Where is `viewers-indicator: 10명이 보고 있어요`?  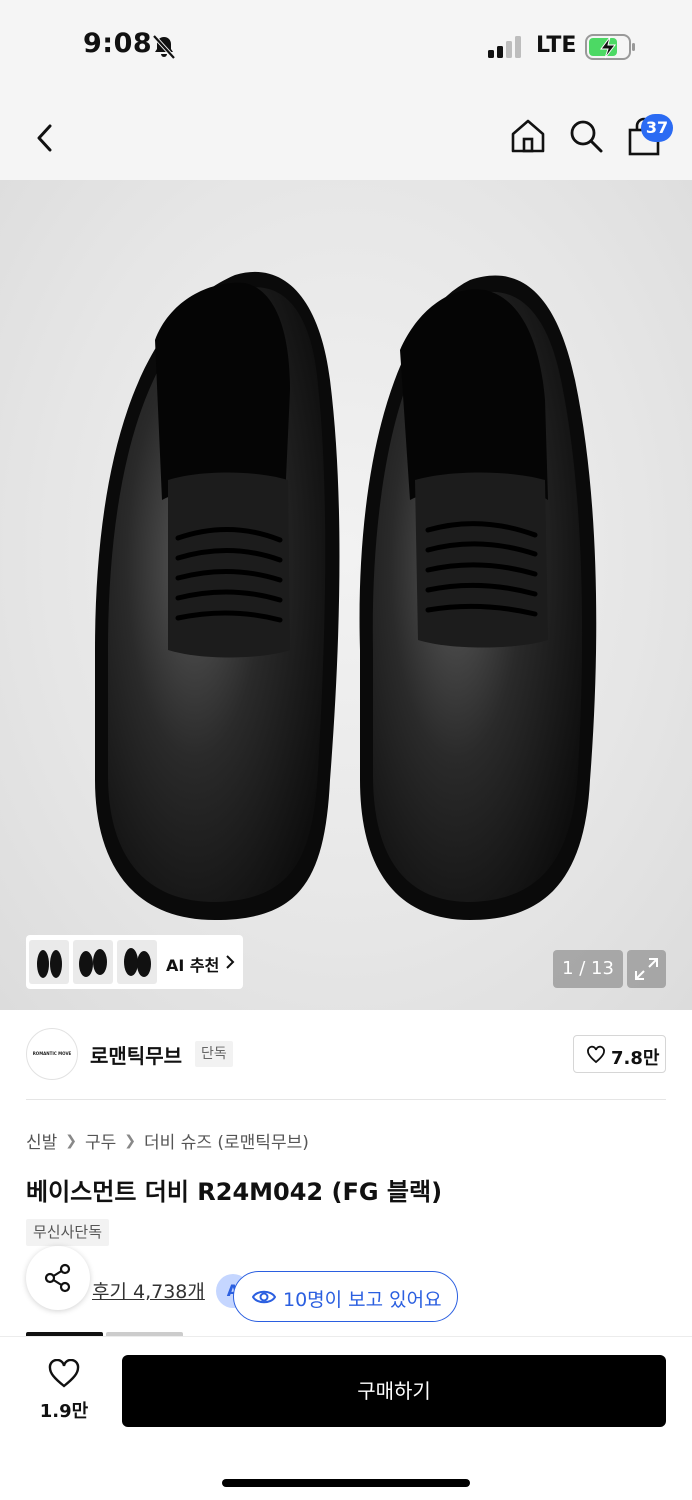
viewers-indicator: 10명이 보고 있어요 is located at coordinates (345, 1296).